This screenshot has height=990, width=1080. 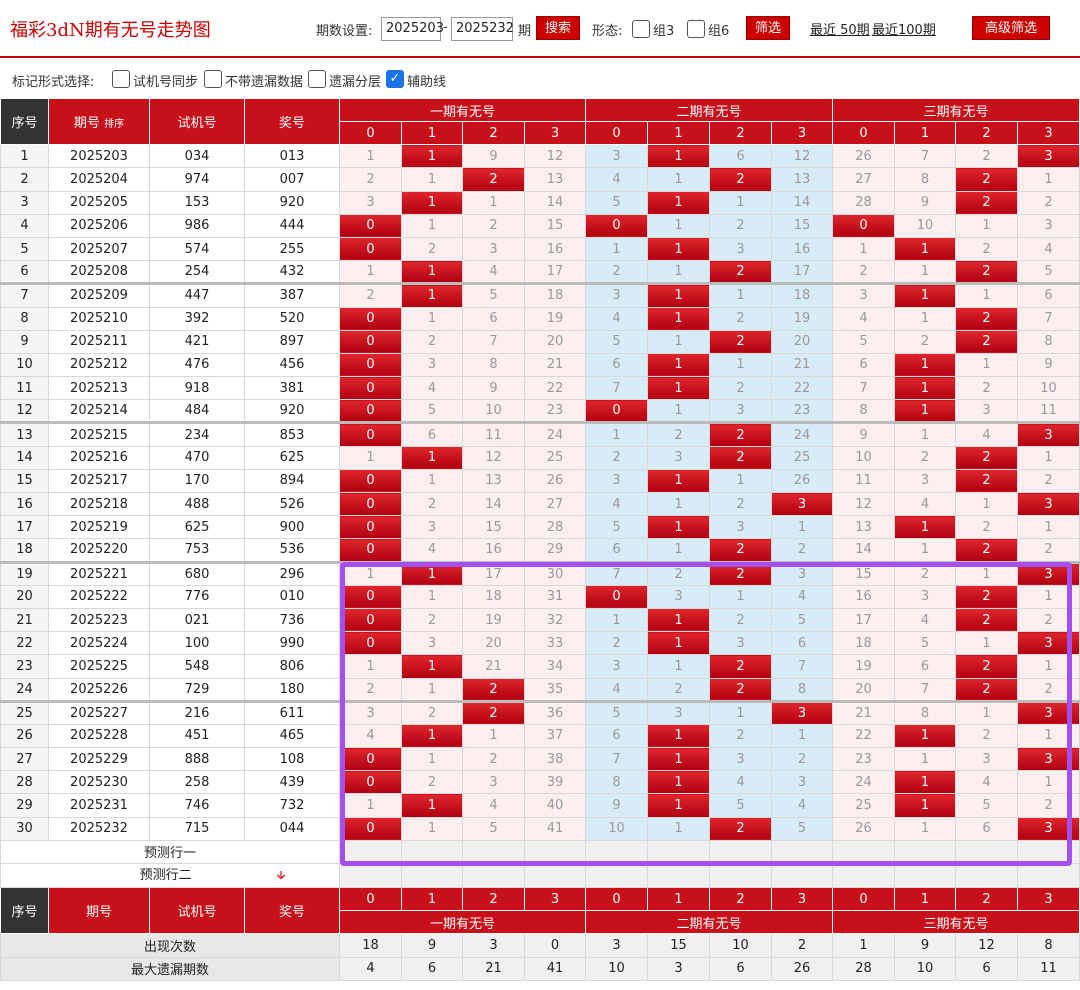 I want to click on hit-cell: 2, so click(x=741, y=828).